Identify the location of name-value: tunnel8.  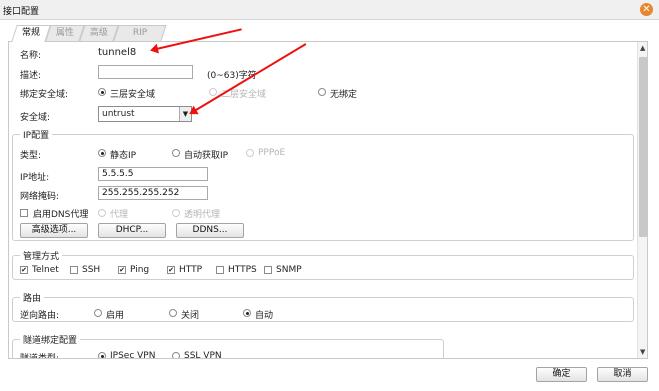
(117, 52).